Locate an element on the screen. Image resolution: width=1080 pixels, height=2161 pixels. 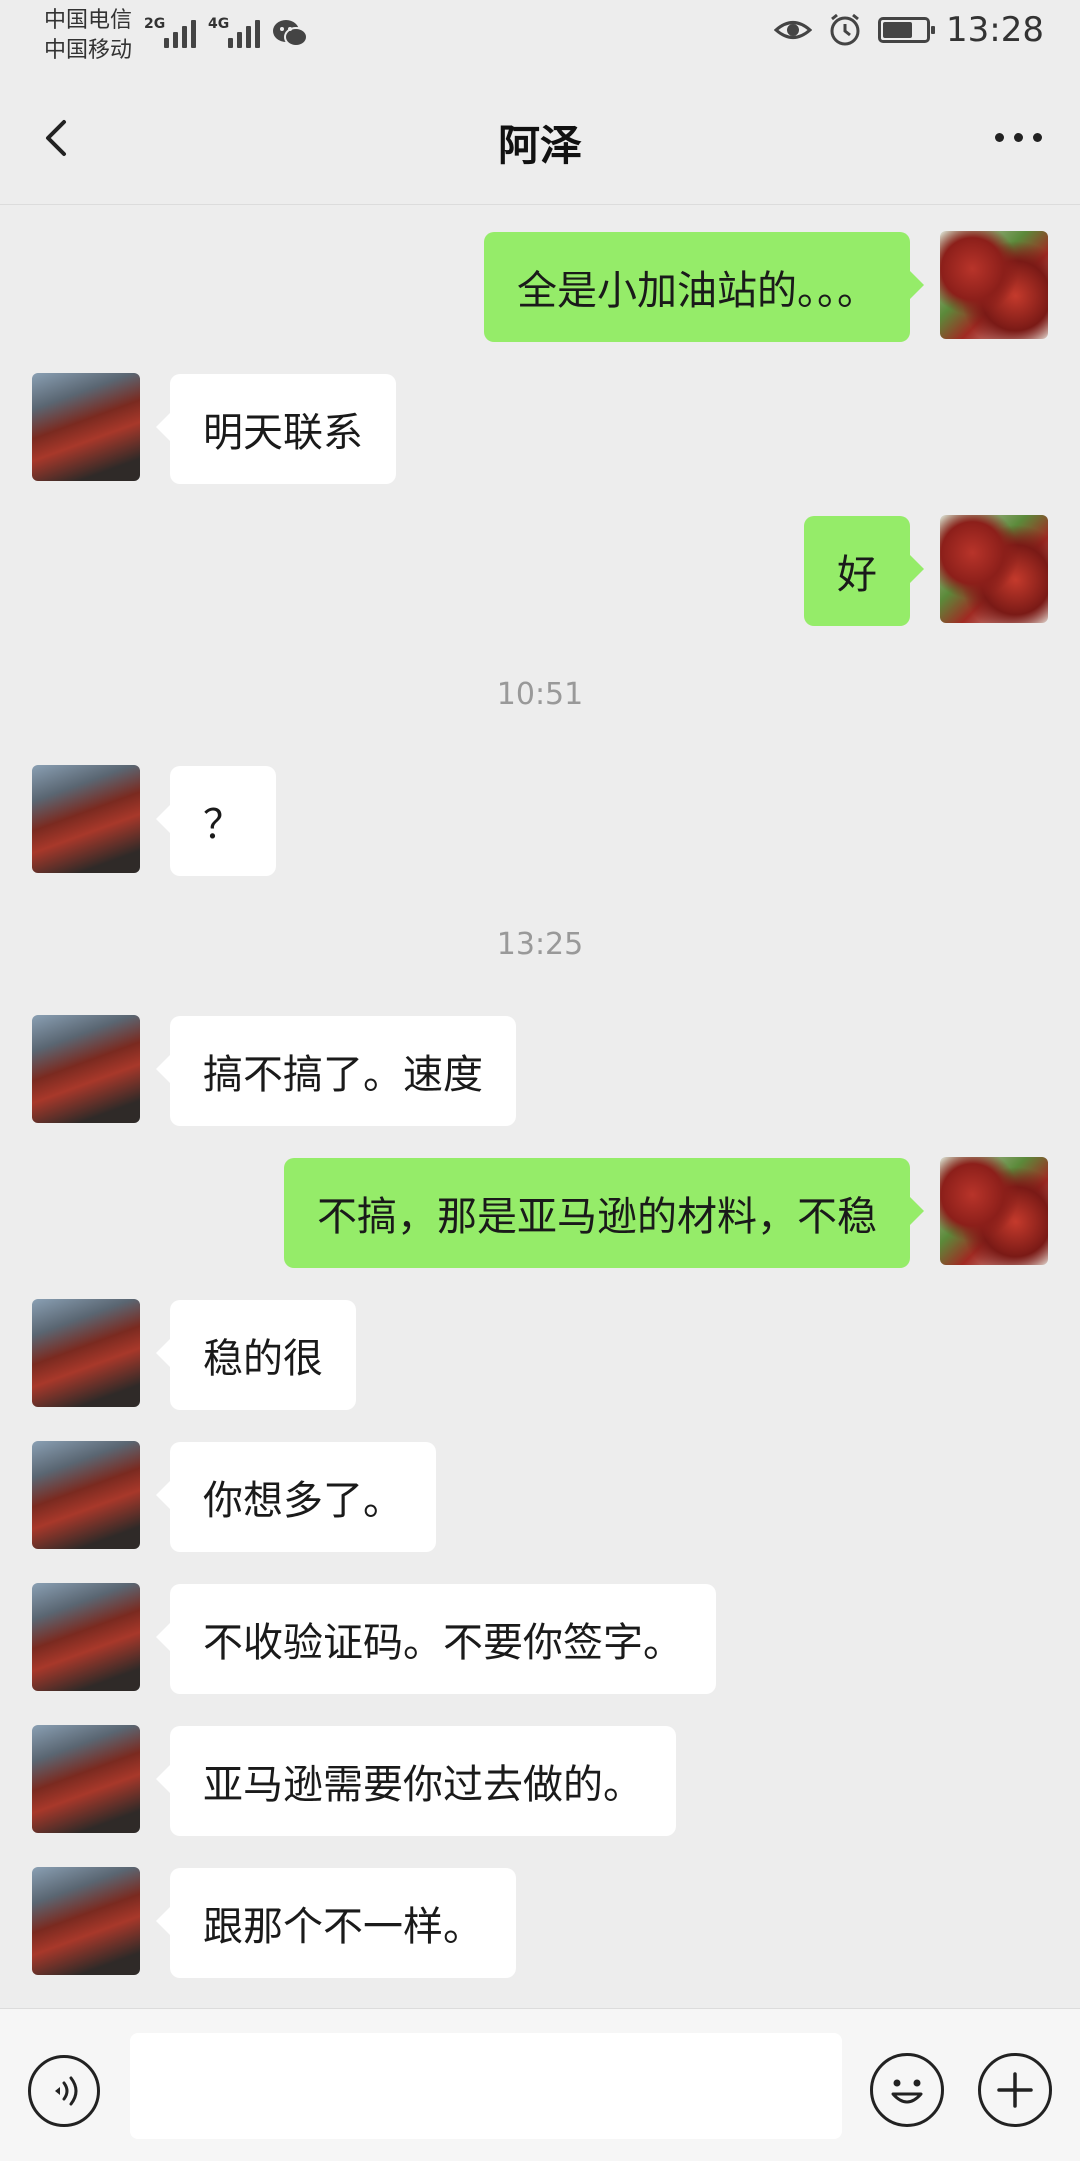
voice-input-button is located at coordinates (64, 2091).